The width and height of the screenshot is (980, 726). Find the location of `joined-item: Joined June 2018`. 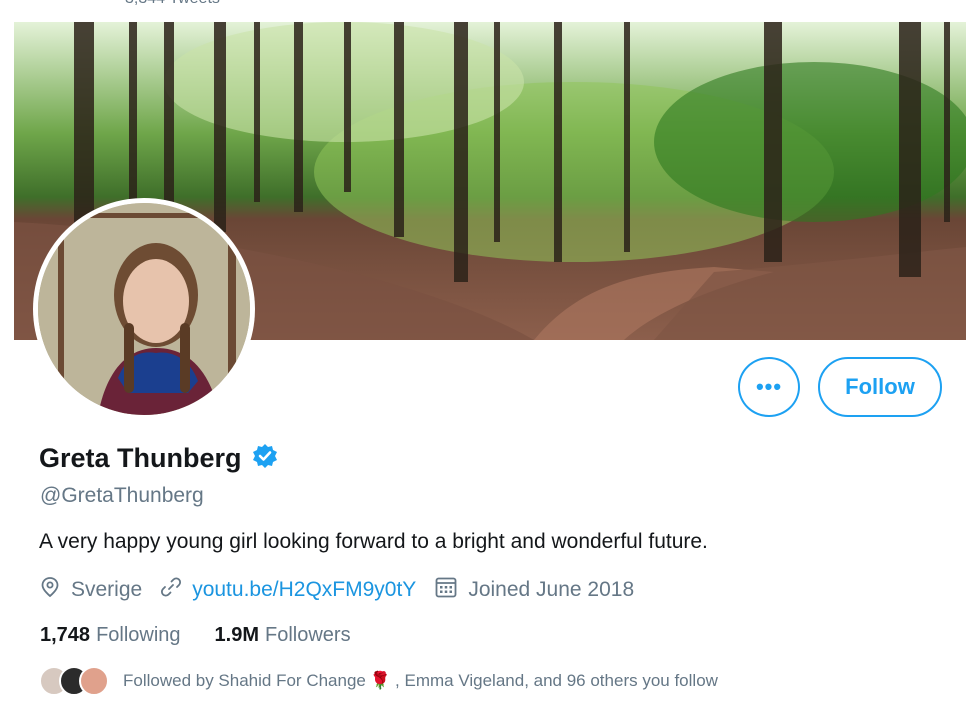

joined-item: Joined June 2018 is located at coordinates (534, 590).